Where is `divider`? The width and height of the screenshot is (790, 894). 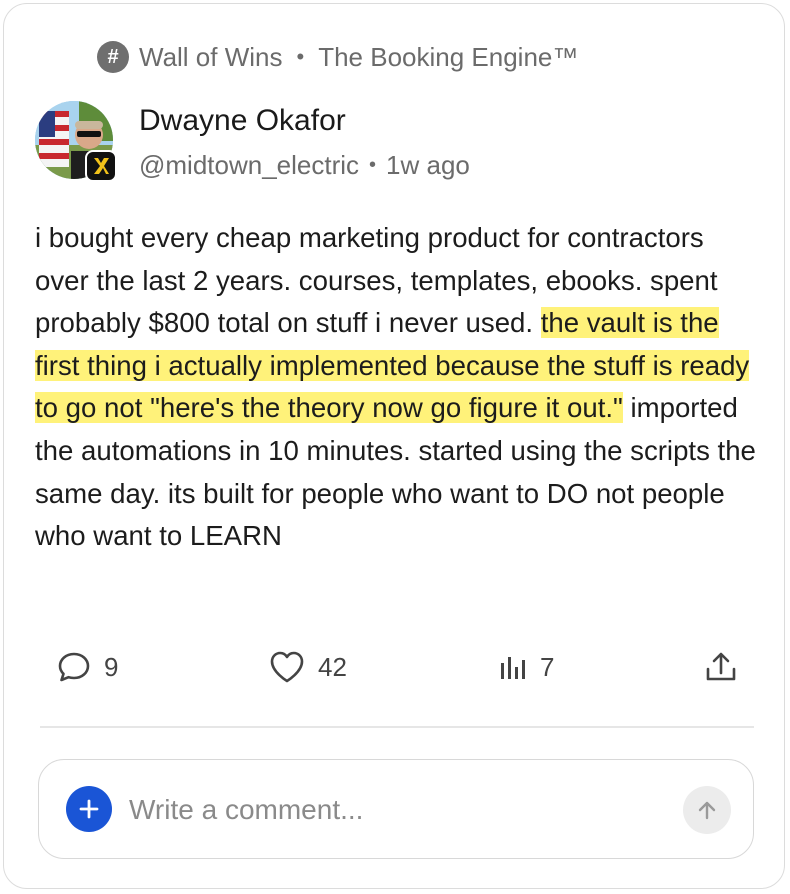 divider is located at coordinates (397, 727).